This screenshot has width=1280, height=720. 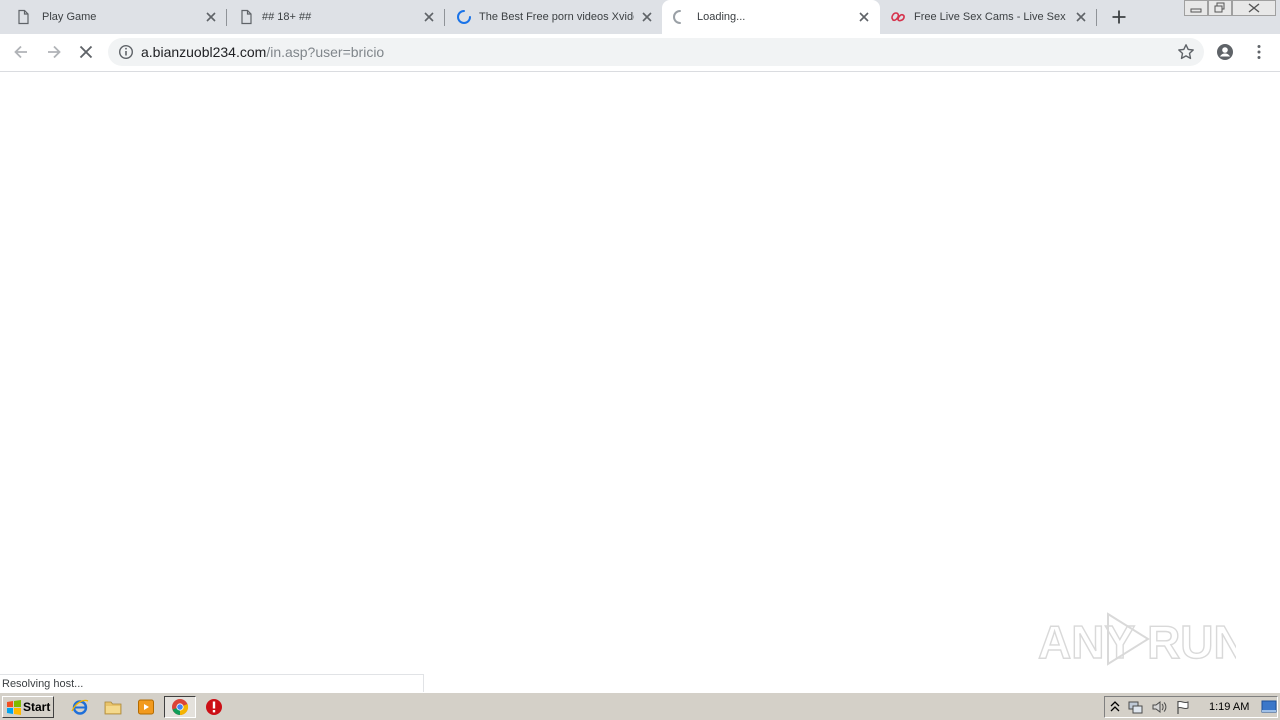 I want to click on action-center-flag-icon, so click(x=1183, y=707).